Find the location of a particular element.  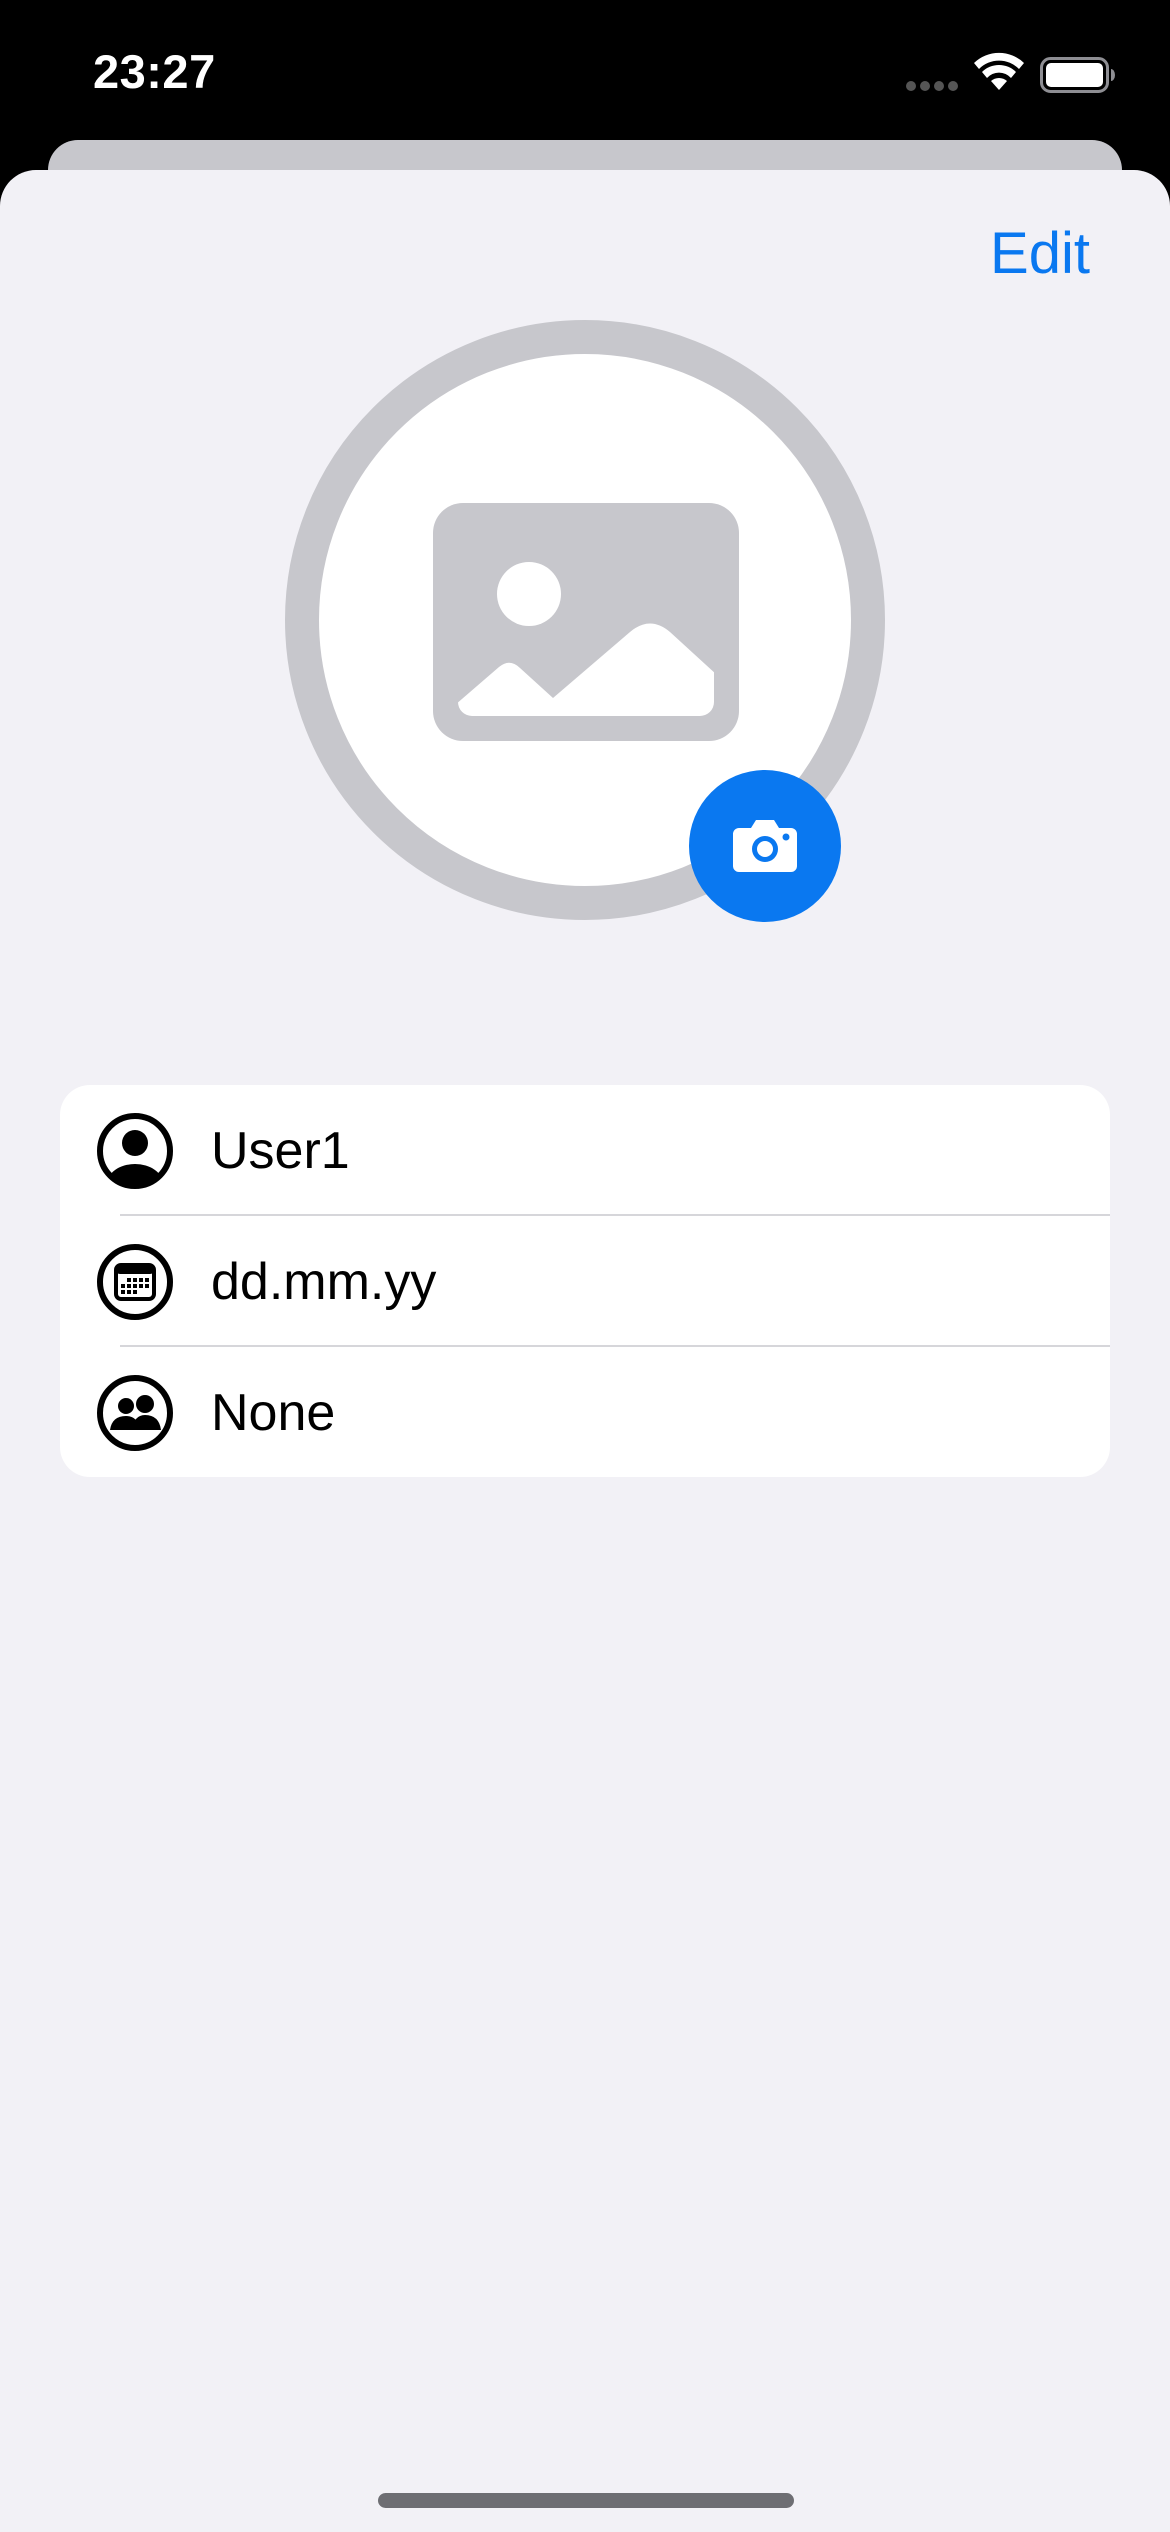

group-label: None is located at coordinates (273, 1413).